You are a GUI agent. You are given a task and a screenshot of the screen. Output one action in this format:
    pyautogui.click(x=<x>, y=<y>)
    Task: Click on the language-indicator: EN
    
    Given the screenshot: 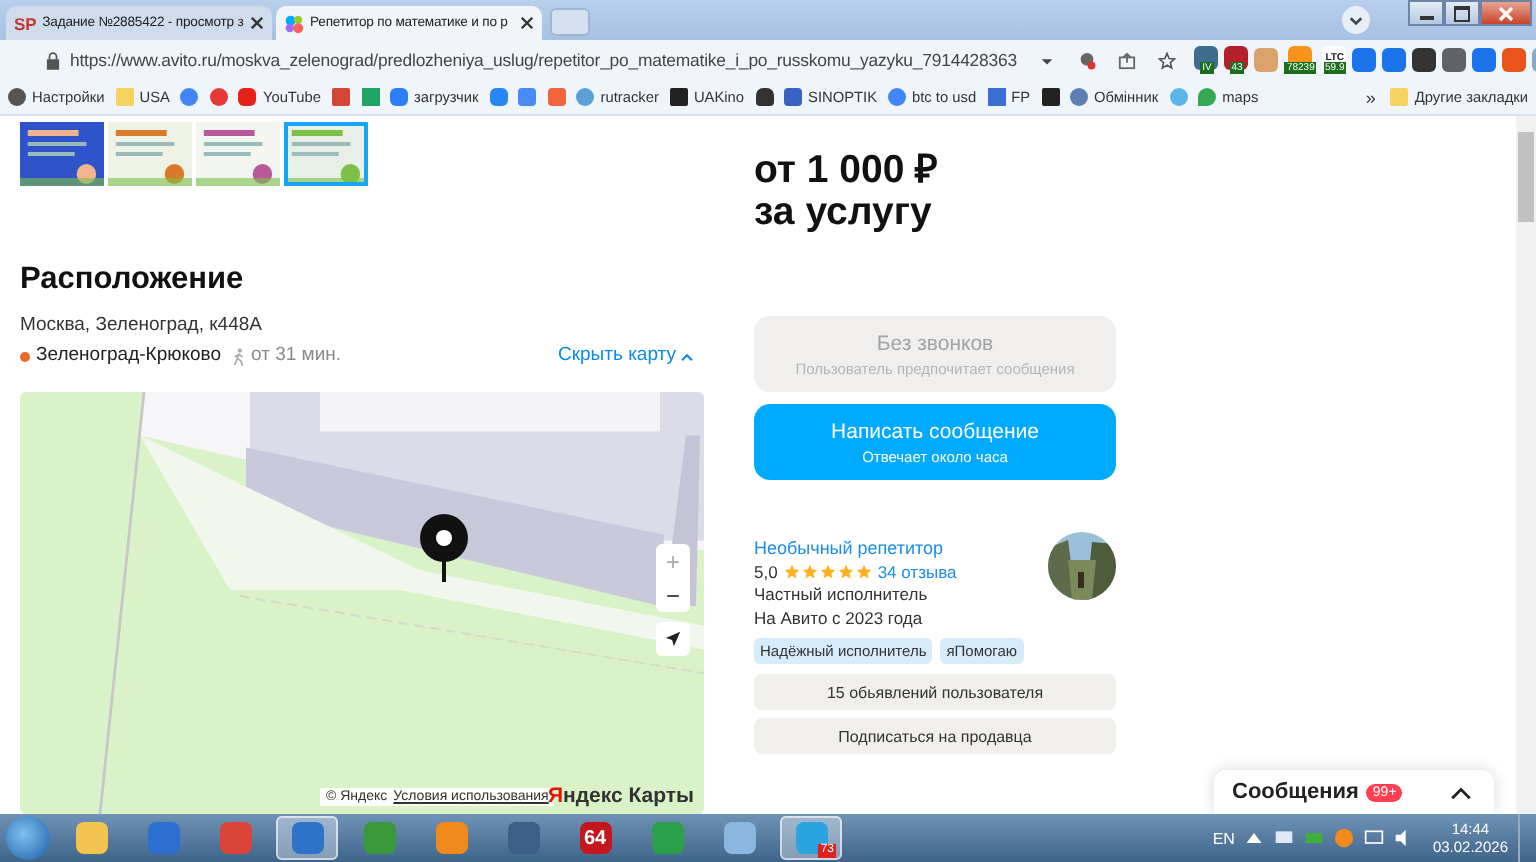 What is the action you would take?
    pyautogui.click(x=1223, y=838)
    